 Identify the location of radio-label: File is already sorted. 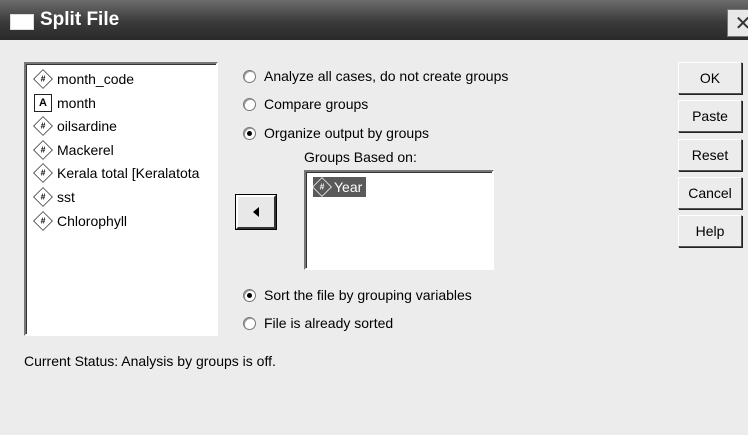
(329, 323).